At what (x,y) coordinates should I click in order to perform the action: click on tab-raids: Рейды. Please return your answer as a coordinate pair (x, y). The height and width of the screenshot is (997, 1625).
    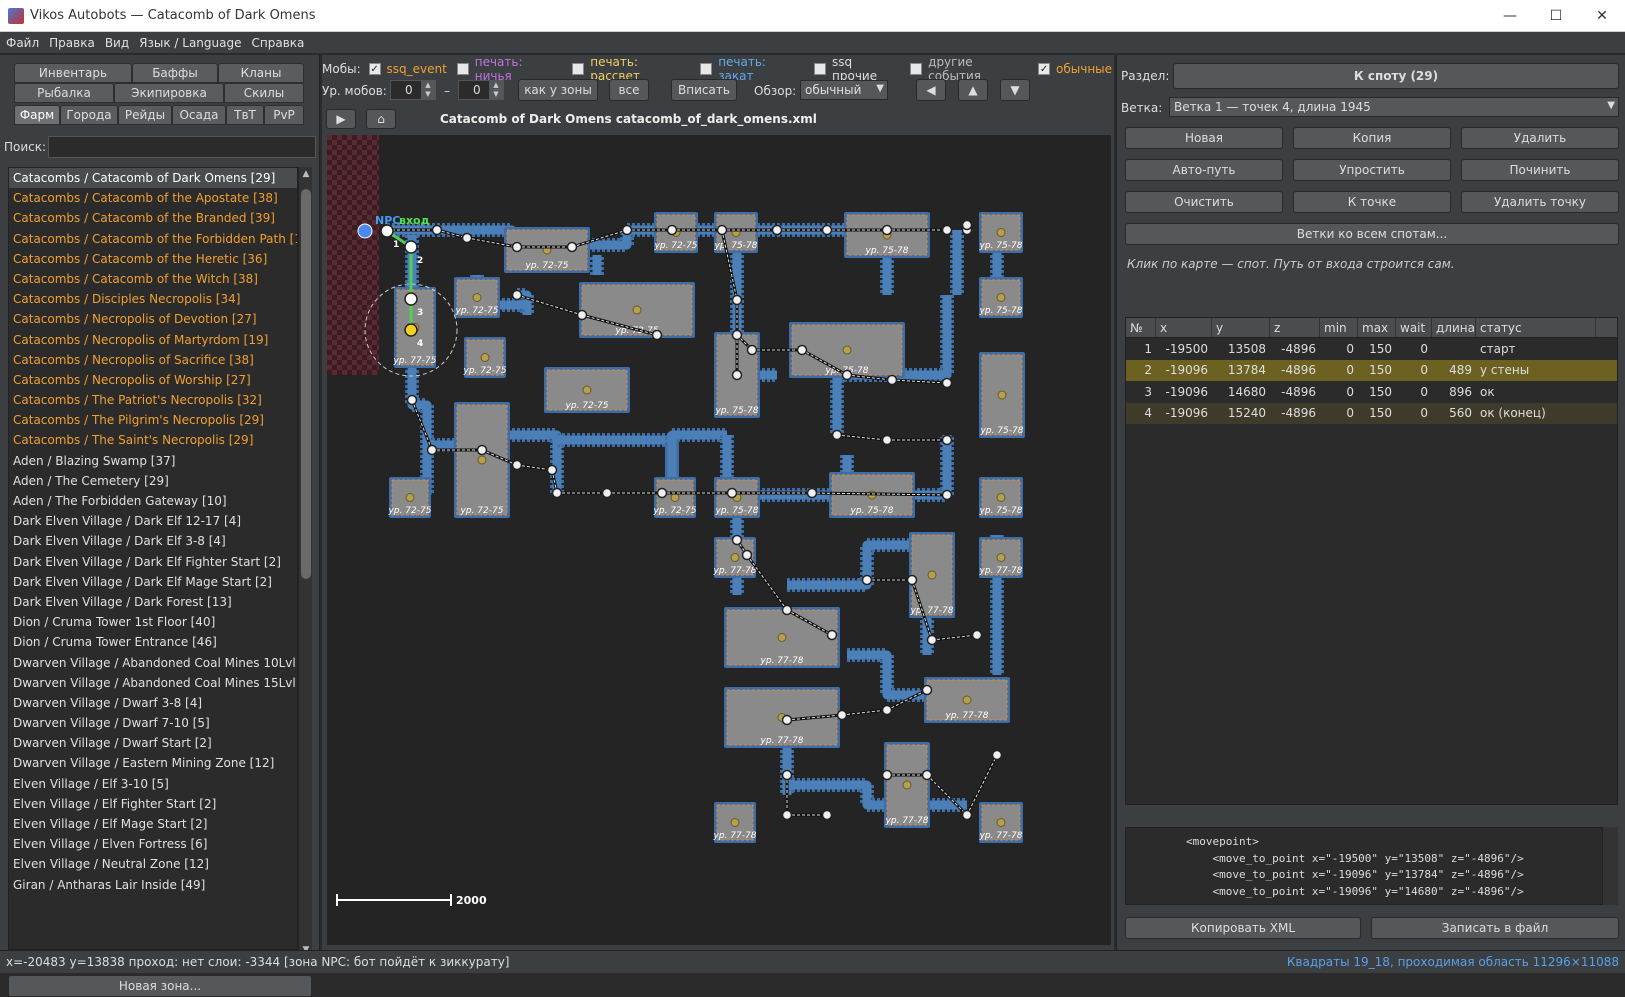
    Looking at the image, I should click on (145, 115).